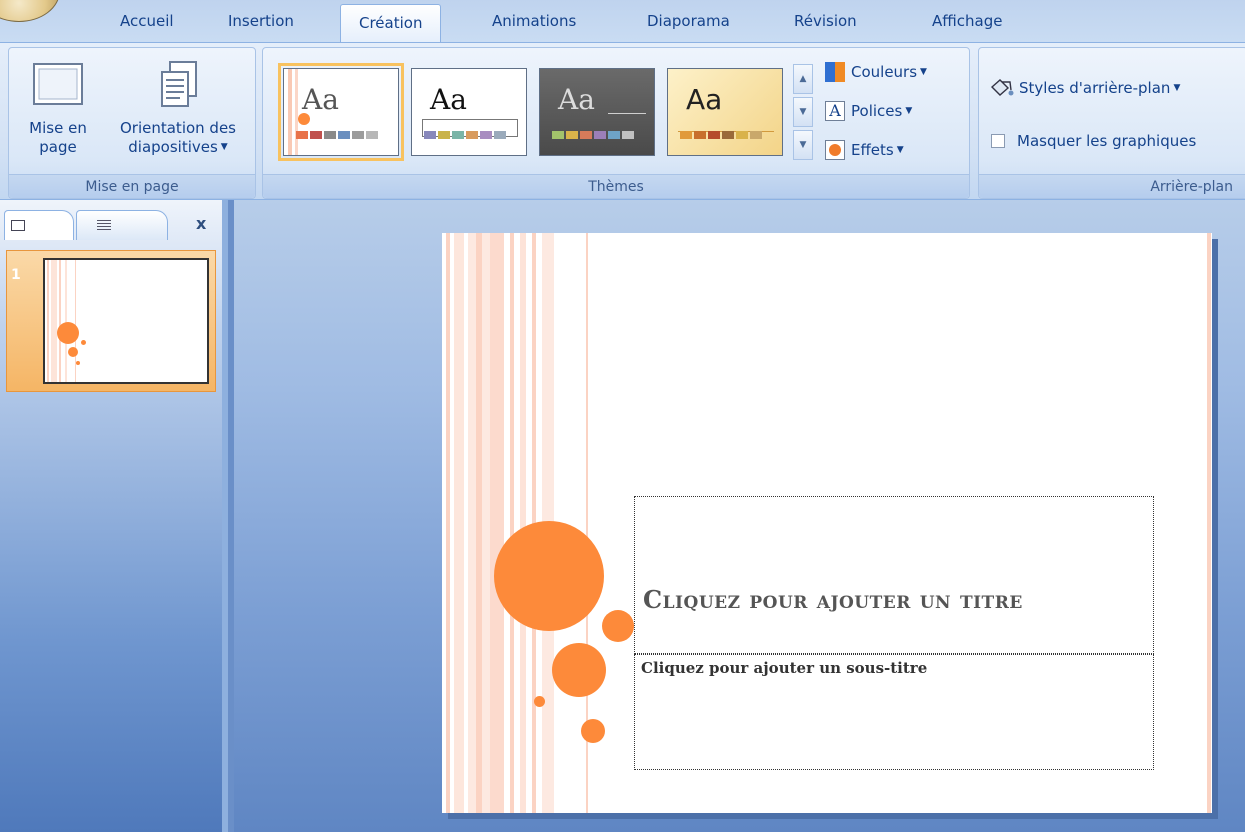  I want to click on theme-thumbnail-3: Aa, so click(597, 112).